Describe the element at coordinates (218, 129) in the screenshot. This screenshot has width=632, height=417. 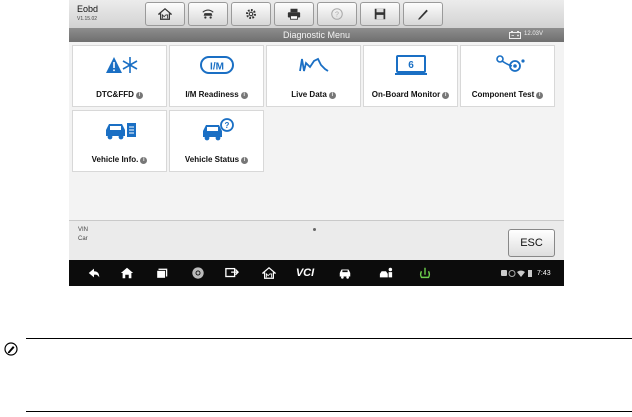
I see `vehicle-status-icon: ?` at that location.